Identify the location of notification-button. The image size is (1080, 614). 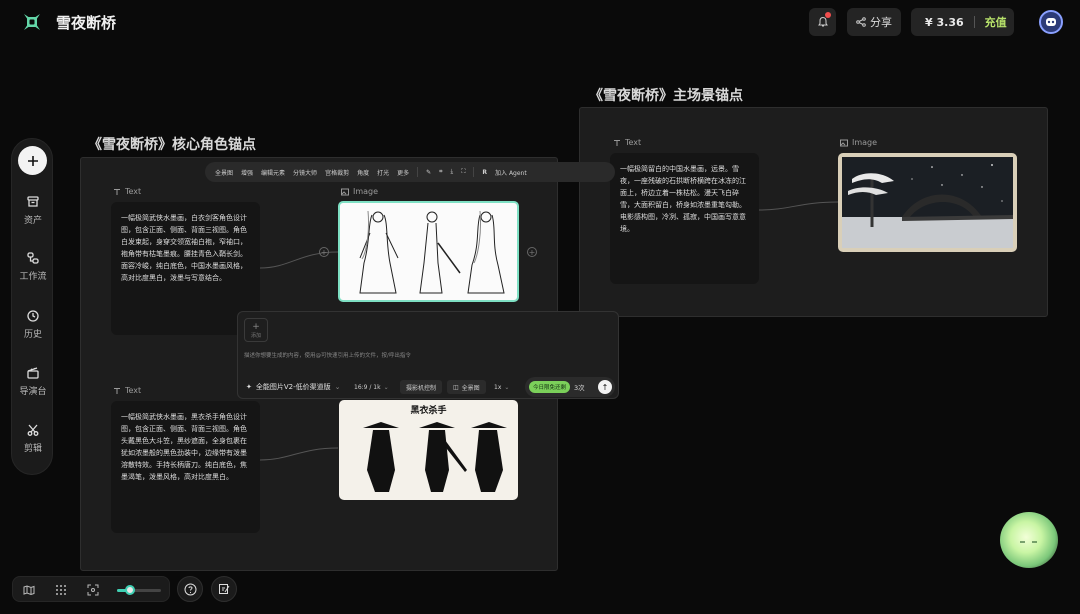
(822, 22).